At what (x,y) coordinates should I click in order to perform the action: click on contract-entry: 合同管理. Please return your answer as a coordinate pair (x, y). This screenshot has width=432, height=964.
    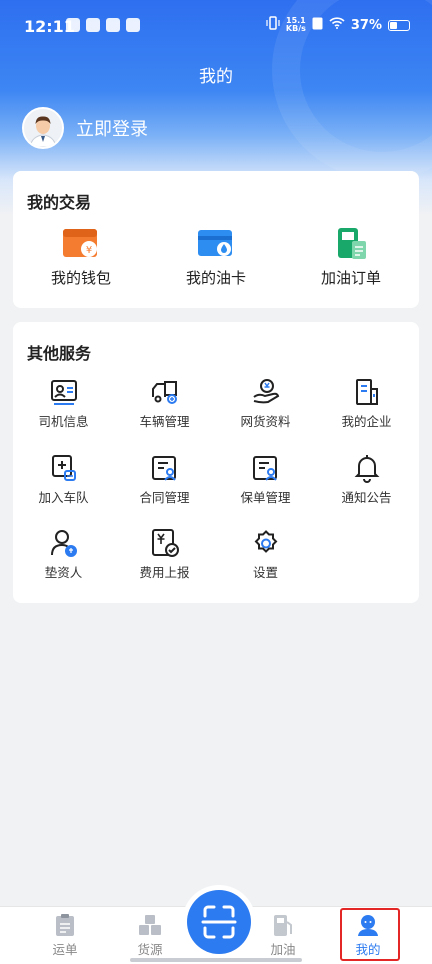
    Looking at the image, I should click on (164, 479).